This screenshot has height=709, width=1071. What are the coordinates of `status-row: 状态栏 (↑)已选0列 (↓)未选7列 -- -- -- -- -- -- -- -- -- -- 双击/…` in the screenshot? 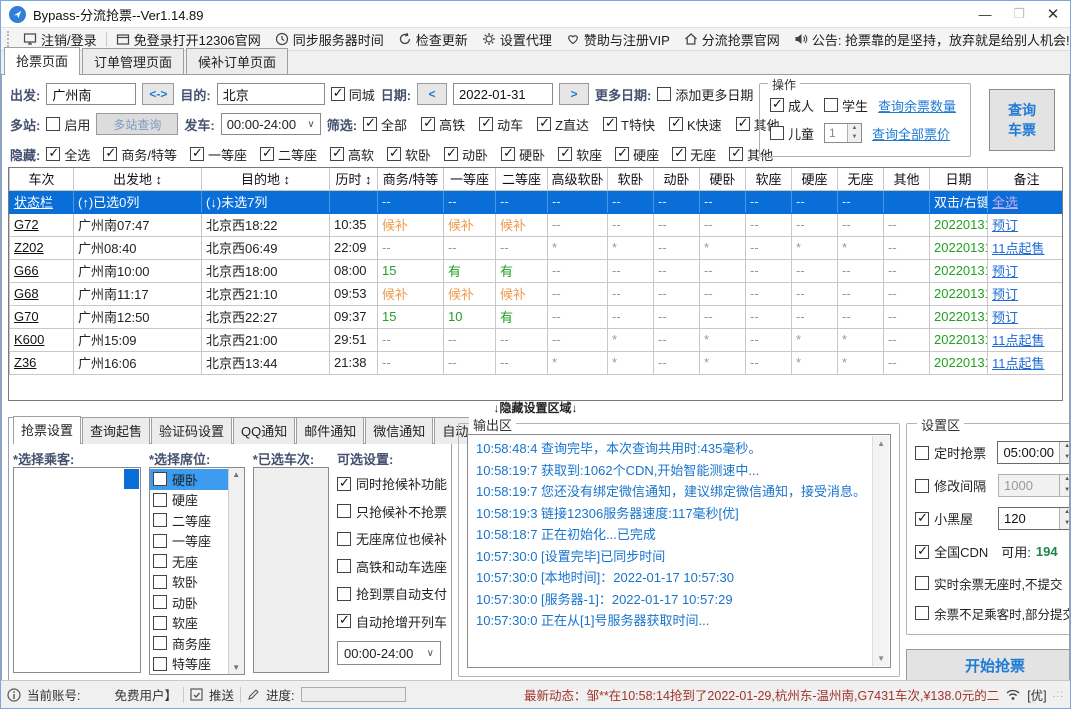 It's located at (535, 201).